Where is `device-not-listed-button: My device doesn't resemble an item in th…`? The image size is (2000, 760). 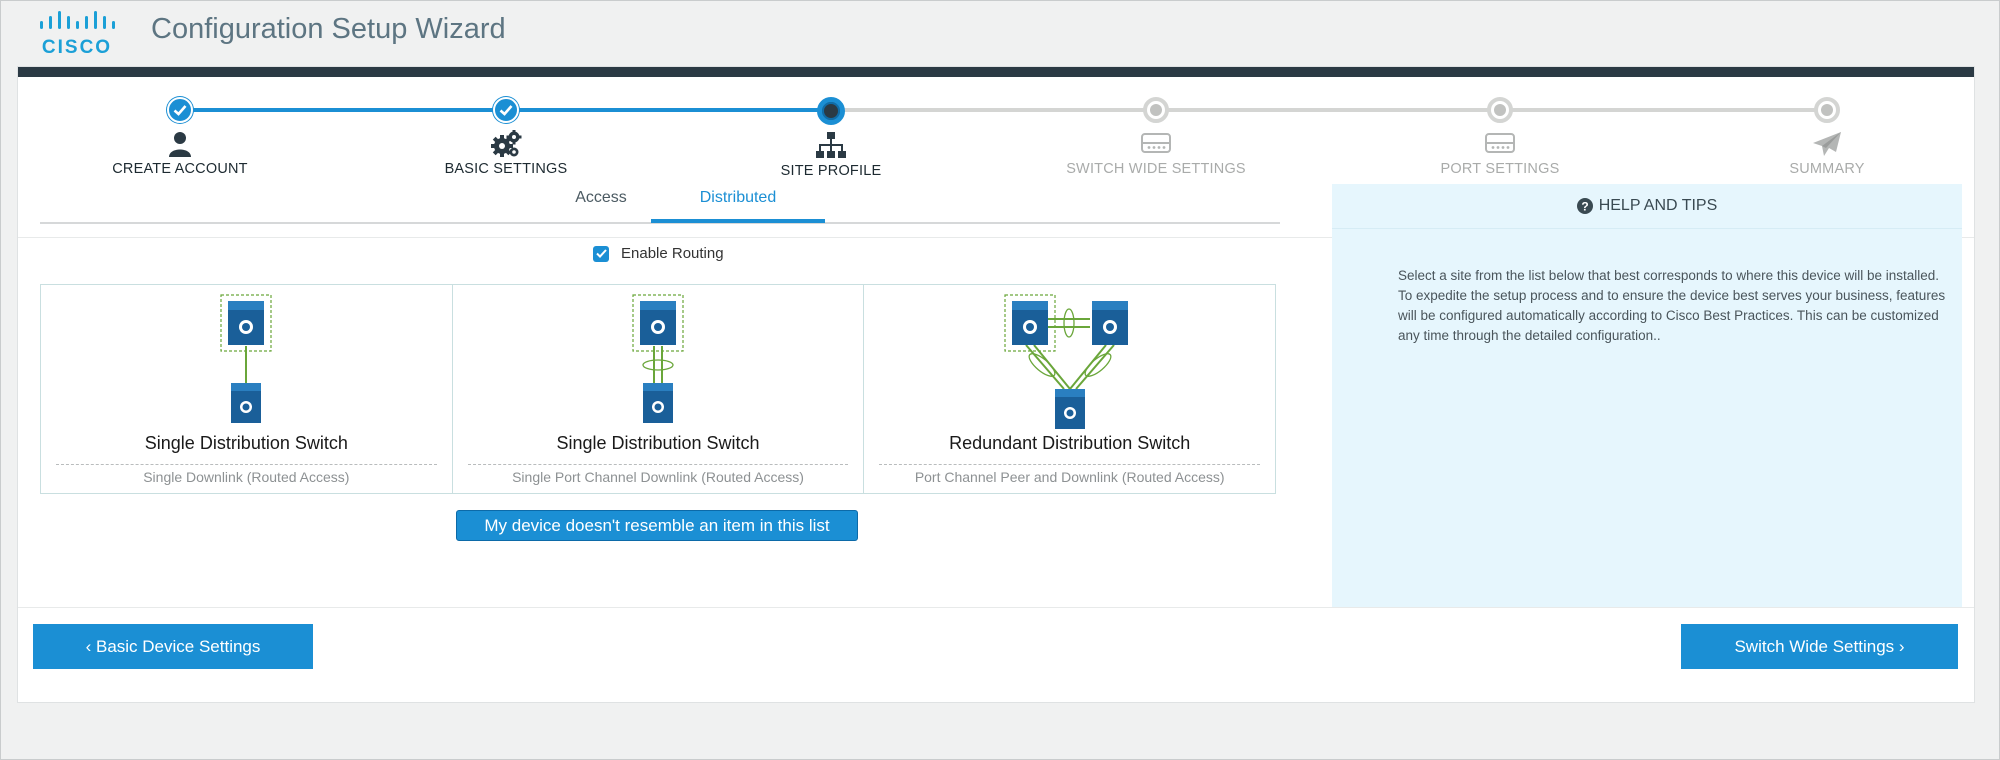 device-not-listed-button: My device doesn't resemble an item in th… is located at coordinates (657, 525).